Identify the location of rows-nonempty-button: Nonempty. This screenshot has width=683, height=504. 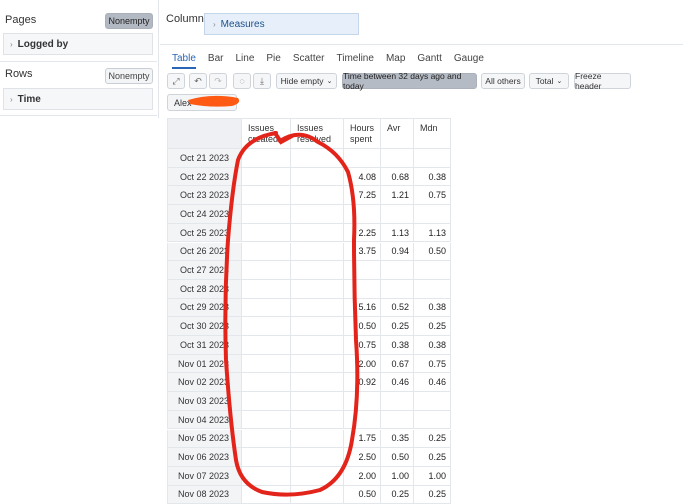
(129, 76).